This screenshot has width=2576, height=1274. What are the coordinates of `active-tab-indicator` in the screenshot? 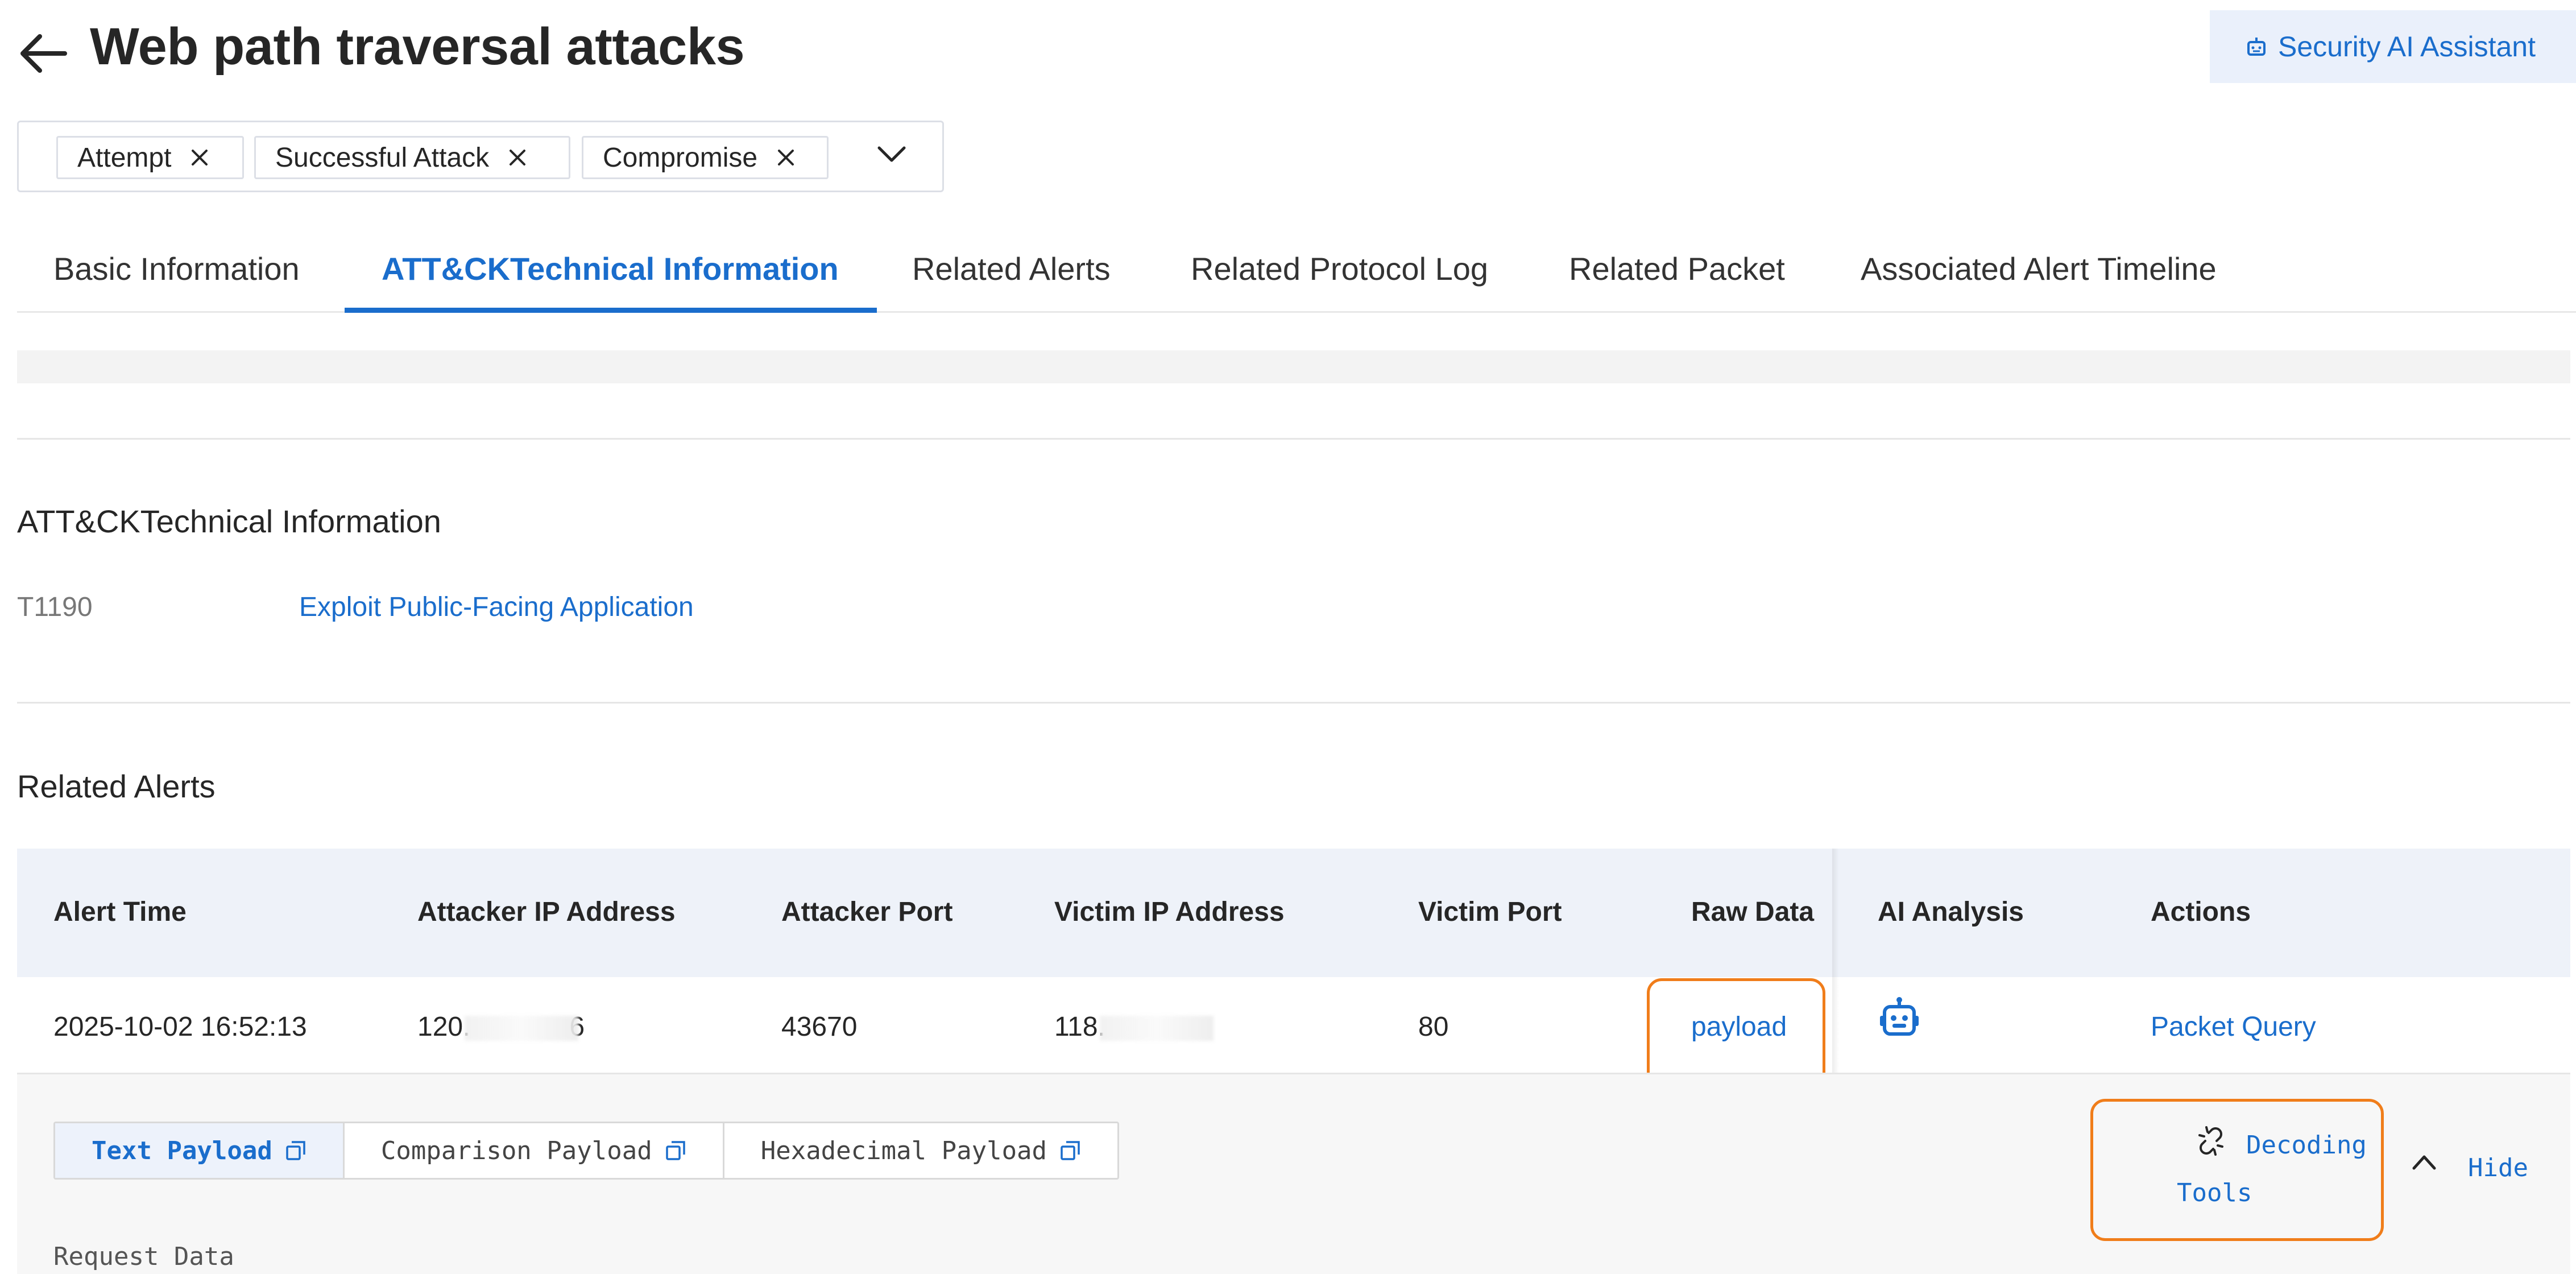 It's located at (611, 310).